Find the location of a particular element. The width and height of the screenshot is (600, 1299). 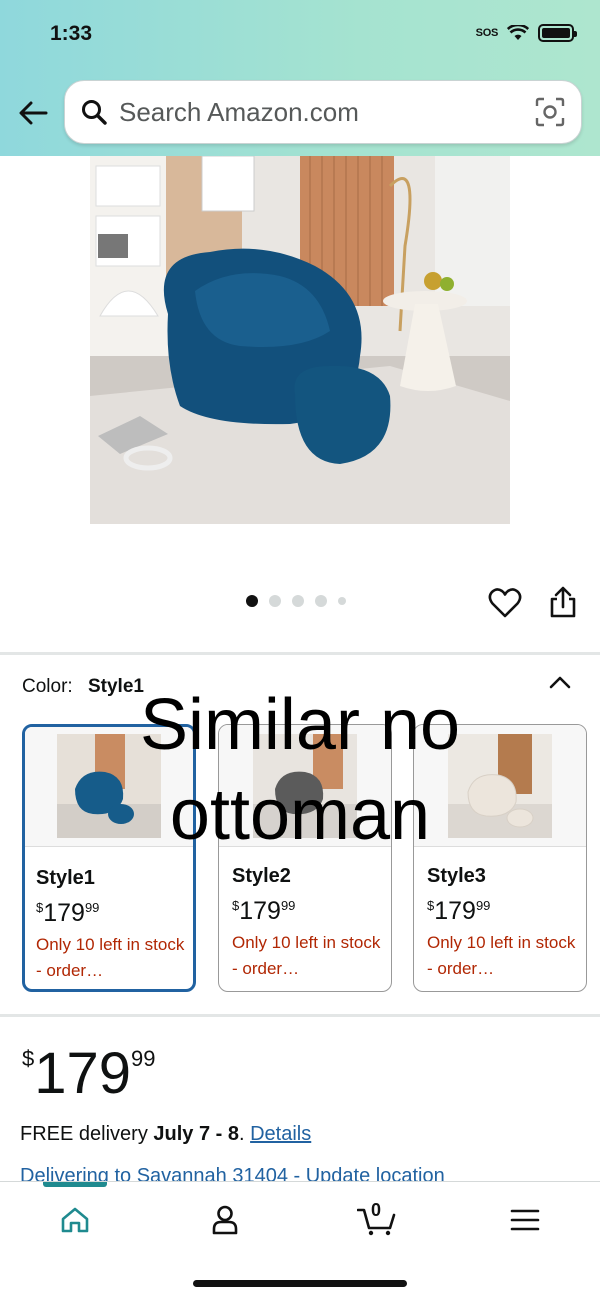

image-pager is located at coordinates (296, 601).